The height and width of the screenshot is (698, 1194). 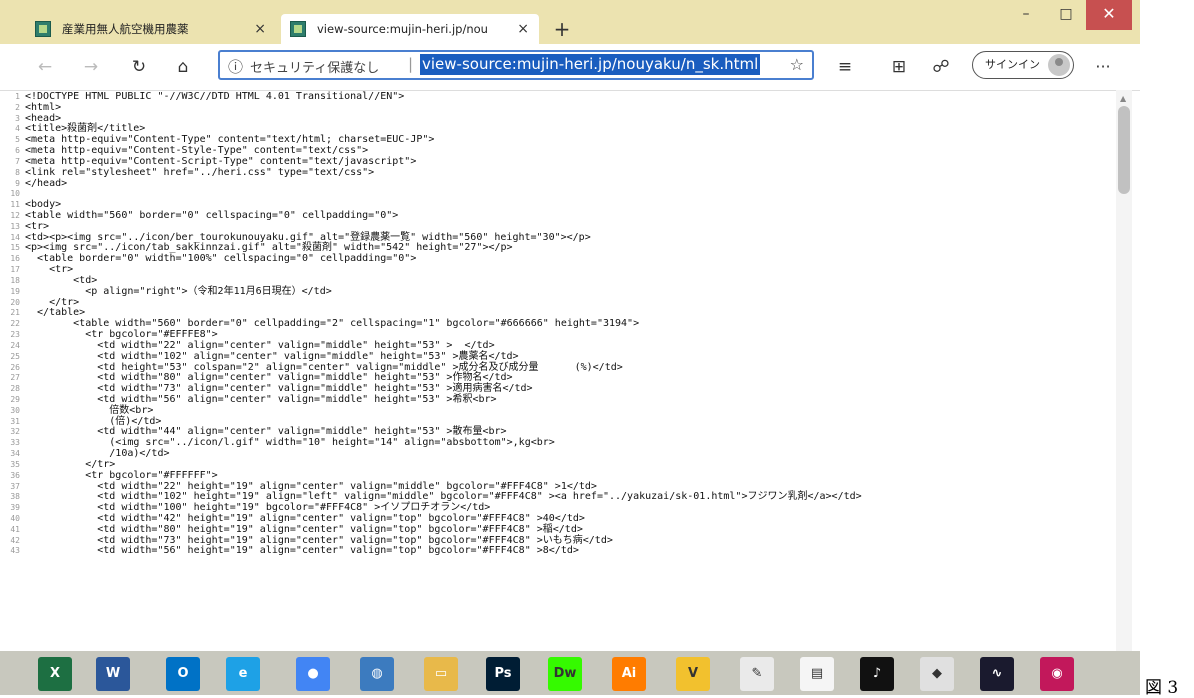 What do you see at coordinates (15, 464) in the screenshot?
I see `line-number: 35` at bounding box center [15, 464].